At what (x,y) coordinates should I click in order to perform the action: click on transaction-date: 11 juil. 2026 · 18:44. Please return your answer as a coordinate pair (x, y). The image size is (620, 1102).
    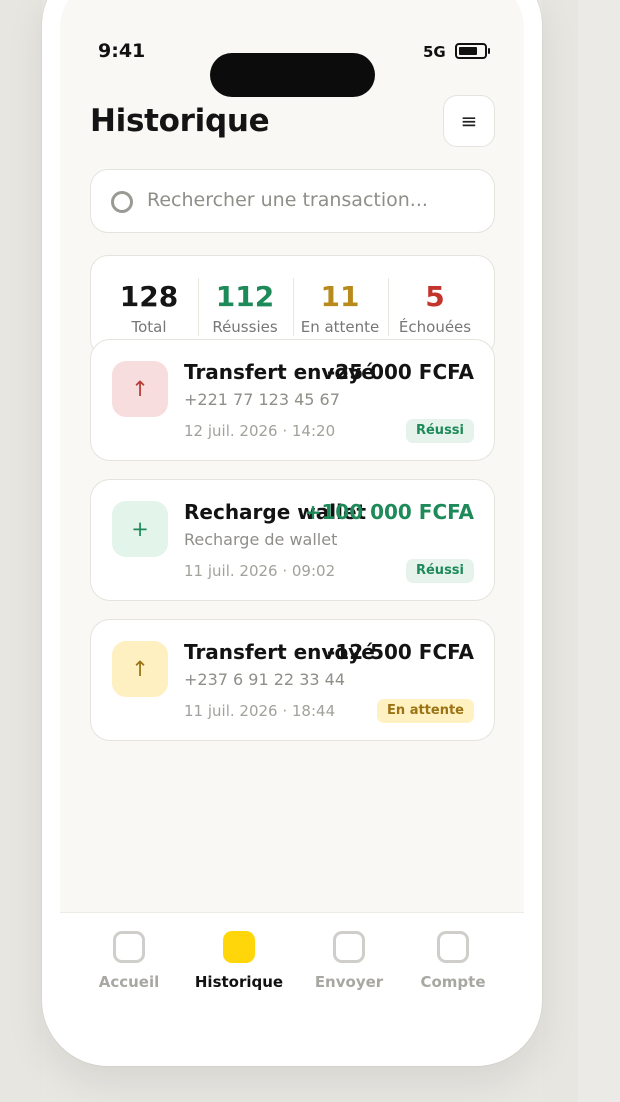
    Looking at the image, I should click on (260, 711).